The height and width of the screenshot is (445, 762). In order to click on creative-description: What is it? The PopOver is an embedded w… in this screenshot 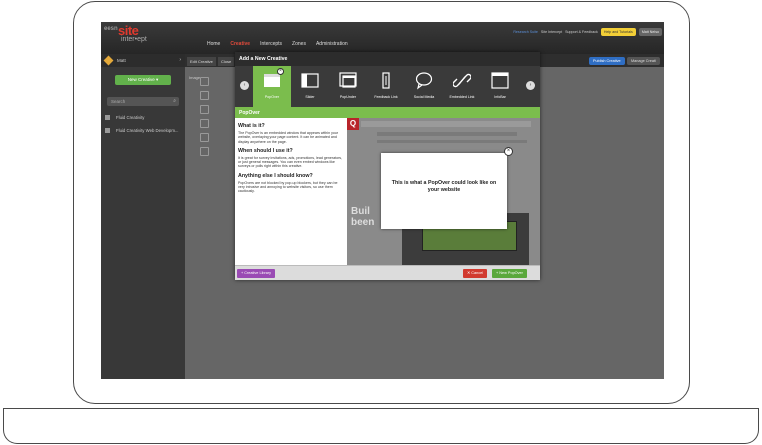, I will do `click(291, 193)`.